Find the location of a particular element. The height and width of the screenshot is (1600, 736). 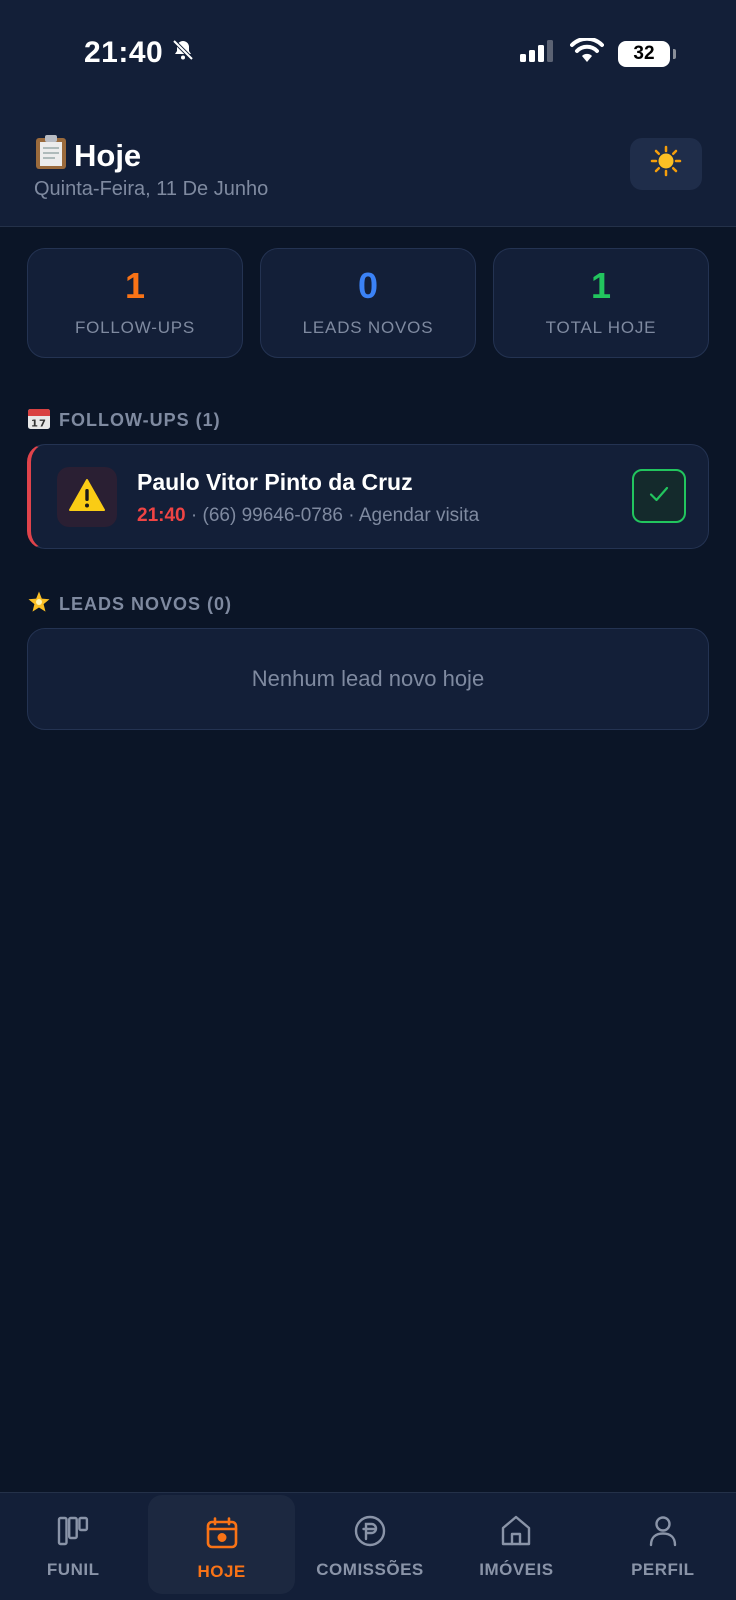

leads-section-title: LEADS NOVOS (0) is located at coordinates (129, 604).